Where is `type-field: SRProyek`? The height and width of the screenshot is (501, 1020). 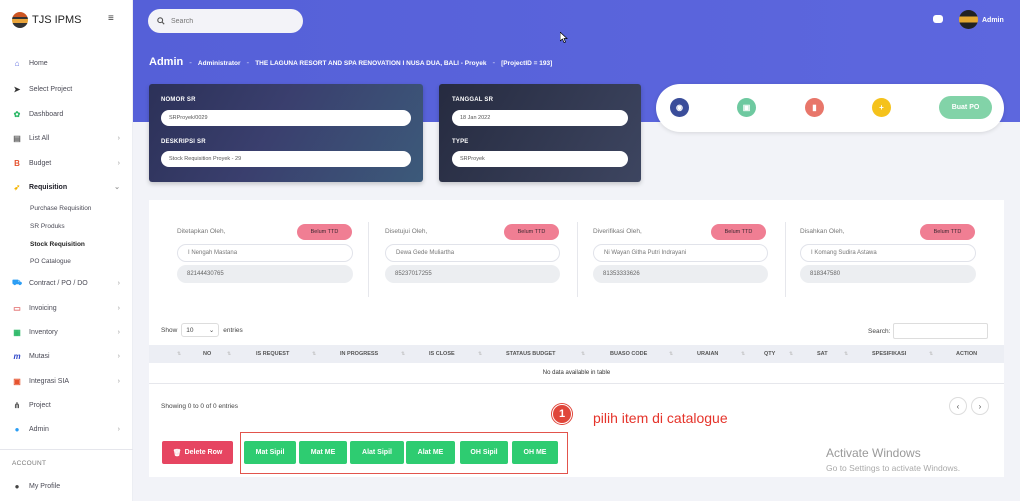 type-field: SRProyek is located at coordinates (540, 159).